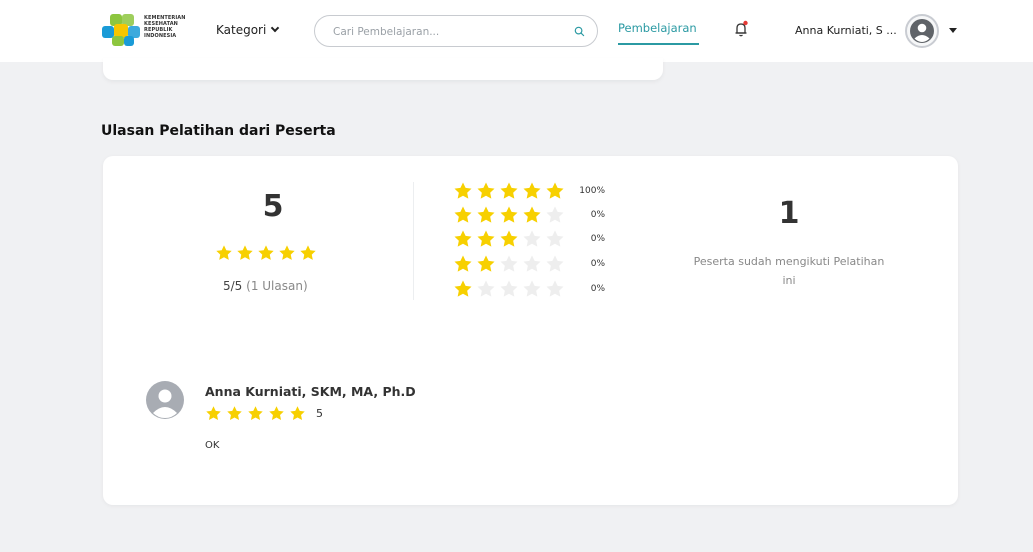 Image resolution: width=1033 pixels, height=552 pixels. I want to click on kemenkes-logo: KEMENTERIAN KESEHATAN REPUBLIK INDONESIA, so click(150, 30).